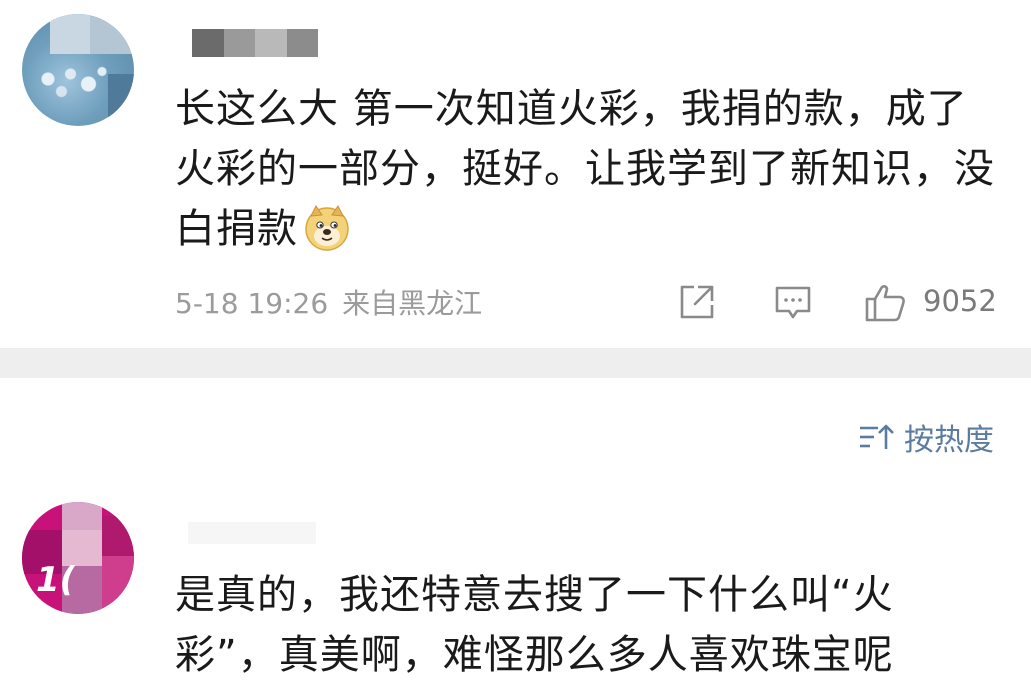 The width and height of the screenshot is (1031, 685). I want to click on repost-icon, so click(697, 302).